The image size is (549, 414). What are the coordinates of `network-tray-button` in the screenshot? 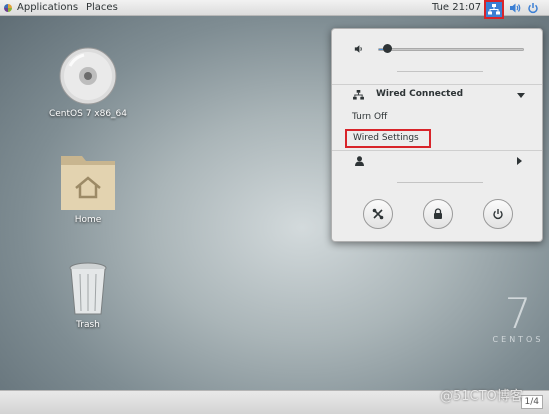 It's located at (494, 9).